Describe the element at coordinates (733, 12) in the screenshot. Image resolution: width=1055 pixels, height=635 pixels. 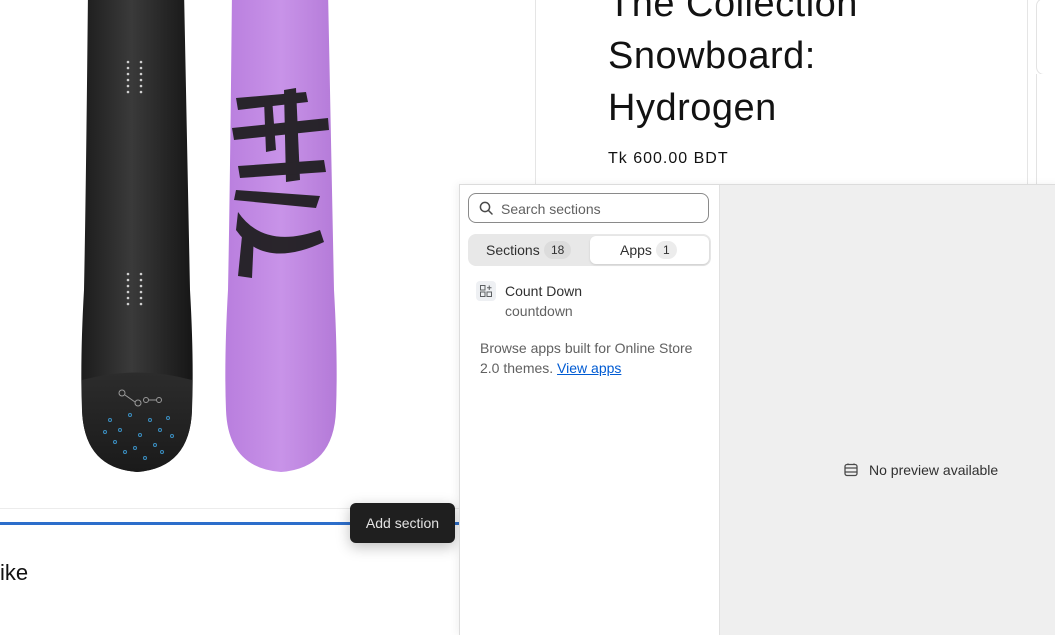
I see `product-title-line-1: The Collection` at that location.